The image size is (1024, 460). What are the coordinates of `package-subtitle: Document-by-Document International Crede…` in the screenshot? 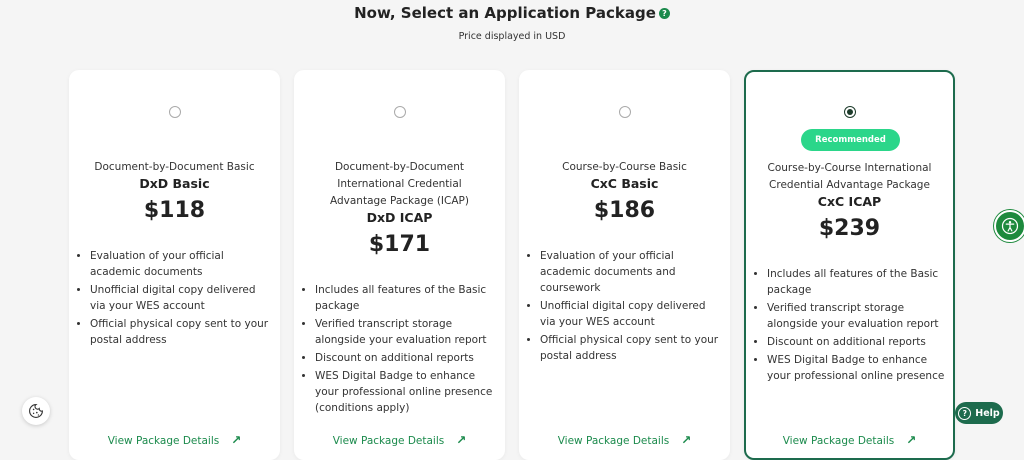 It's located at (399, 184).